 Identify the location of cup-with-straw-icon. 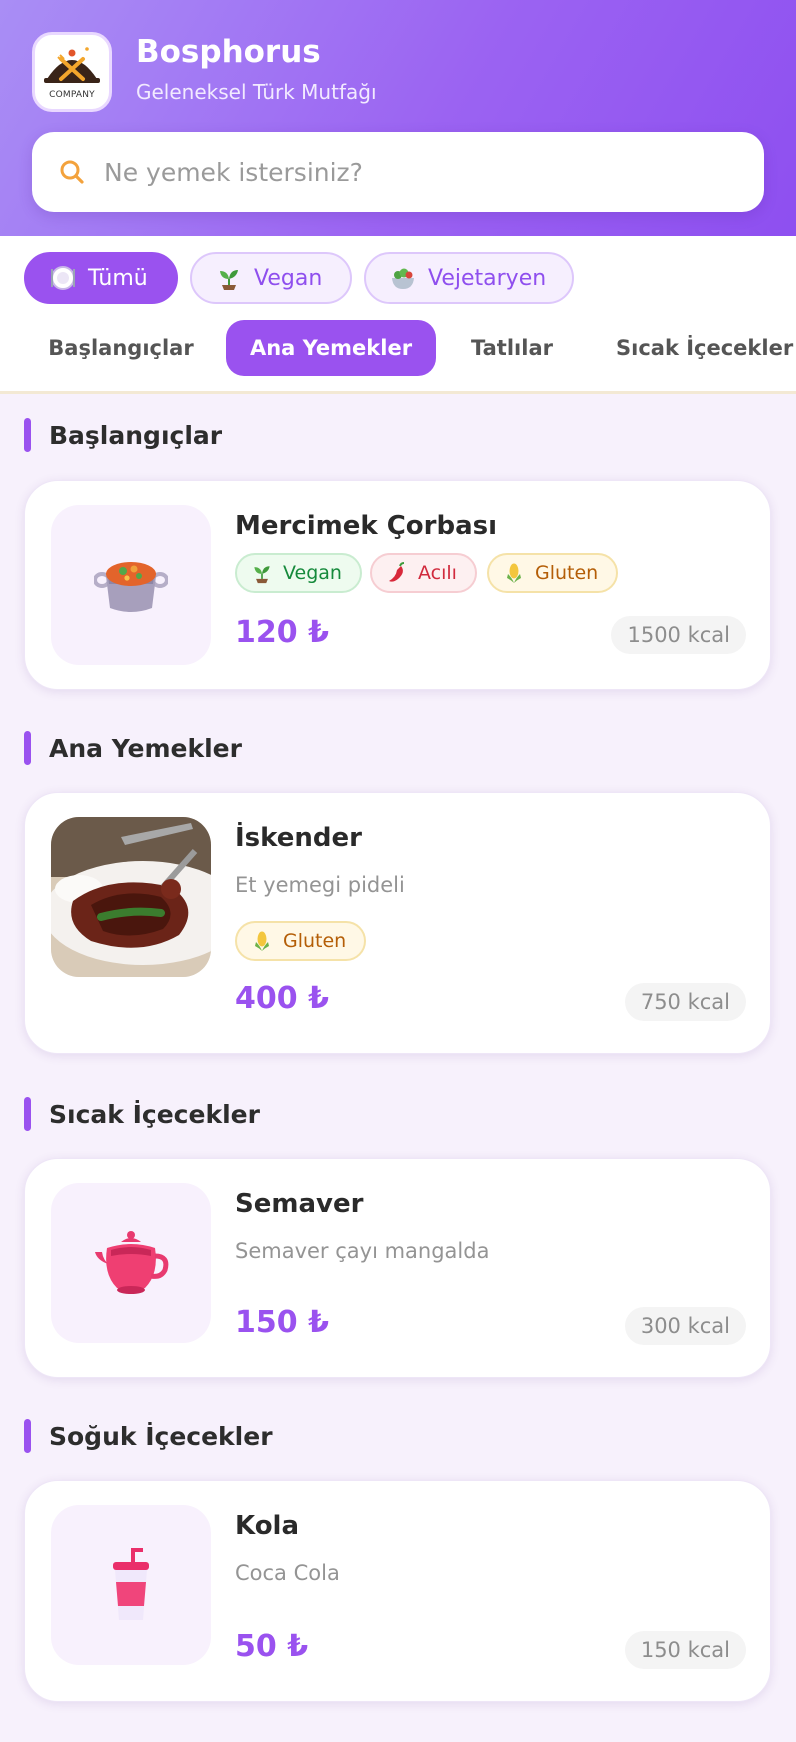
(131, 1584).